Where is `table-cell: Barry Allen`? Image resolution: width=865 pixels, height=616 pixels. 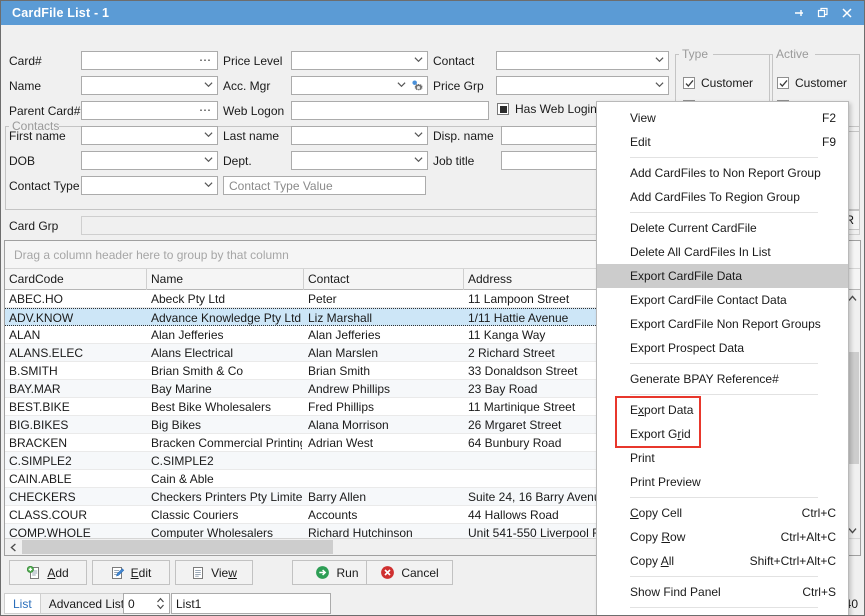
table-cell: Barry Allen is located at coordinates (385, 497).